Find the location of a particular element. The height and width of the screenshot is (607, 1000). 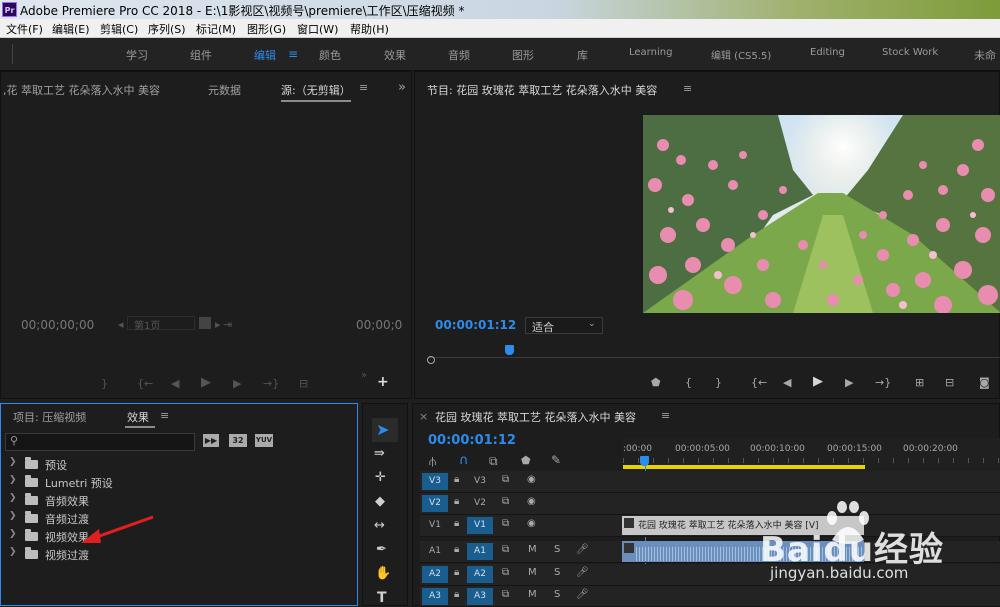

source-tab-menu-icon: ≡ is located at coordinates (363, 87).